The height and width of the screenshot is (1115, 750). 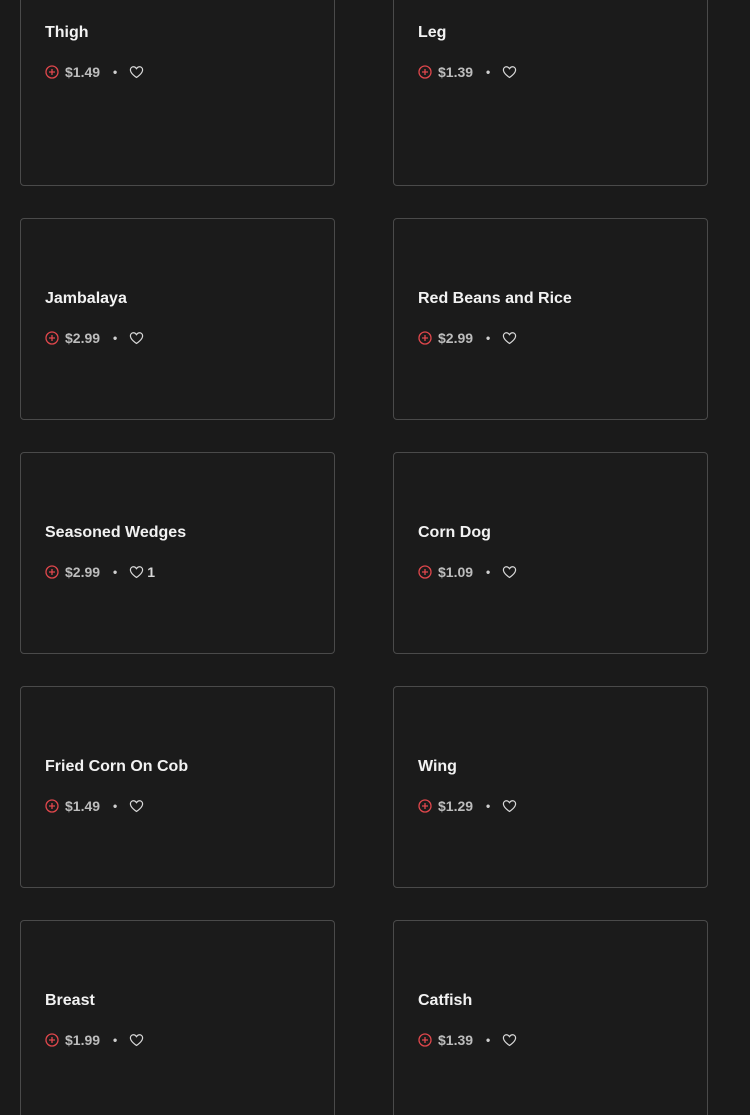 What do you see at coordinates (437, 766) in the screenshot?
I see `menu-item-name: Wing` at bounding box center [437, 766].